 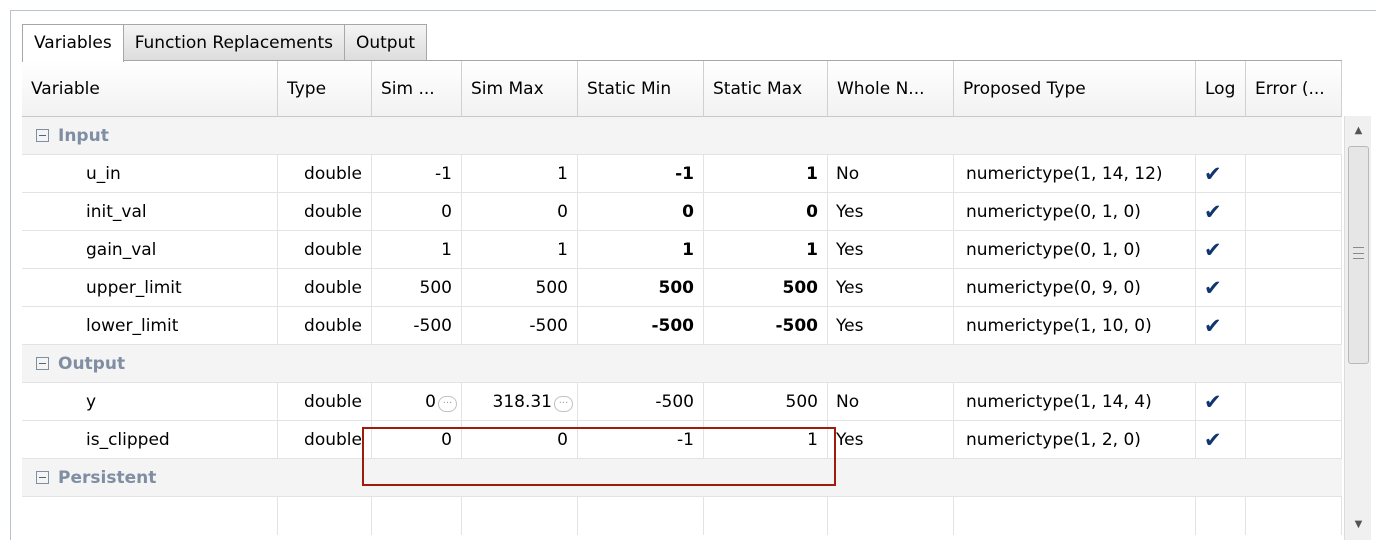 I want to click on sim-max-value: 318.31, so click(x=522, y=402).